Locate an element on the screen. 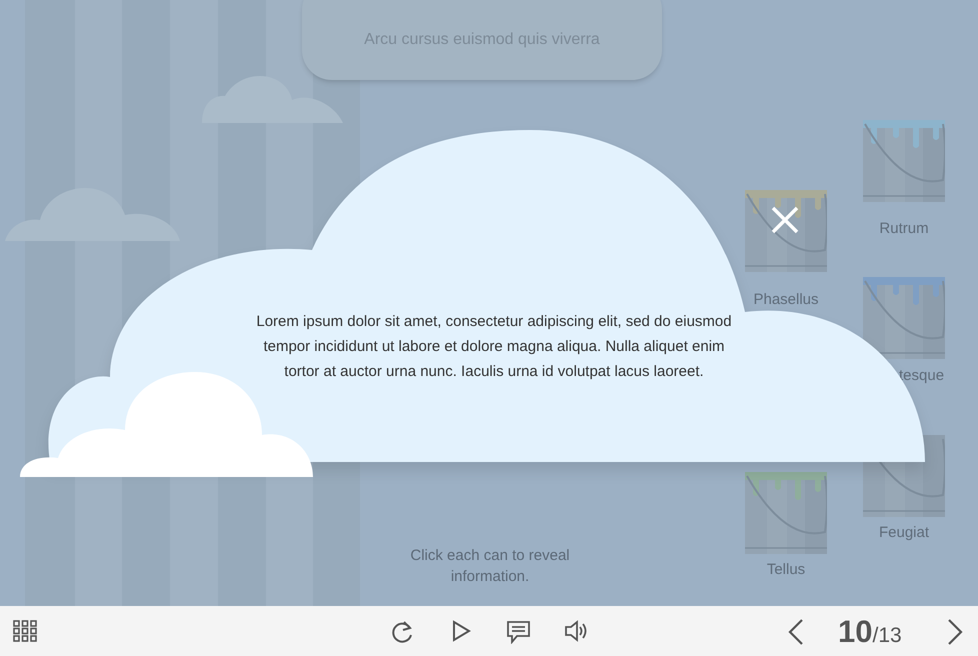 The image size is (978, 656). captions-icon is located at coordinates (518, 632).